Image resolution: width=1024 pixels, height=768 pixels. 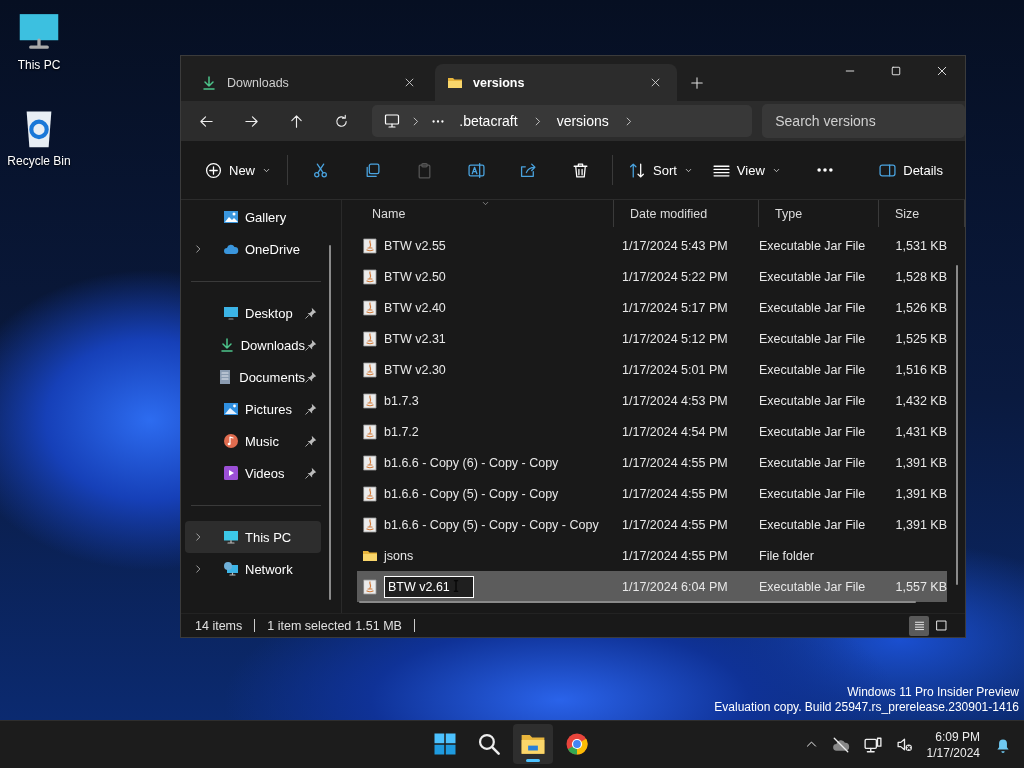 I want to click on video-icon, so click(x=231, y=473).